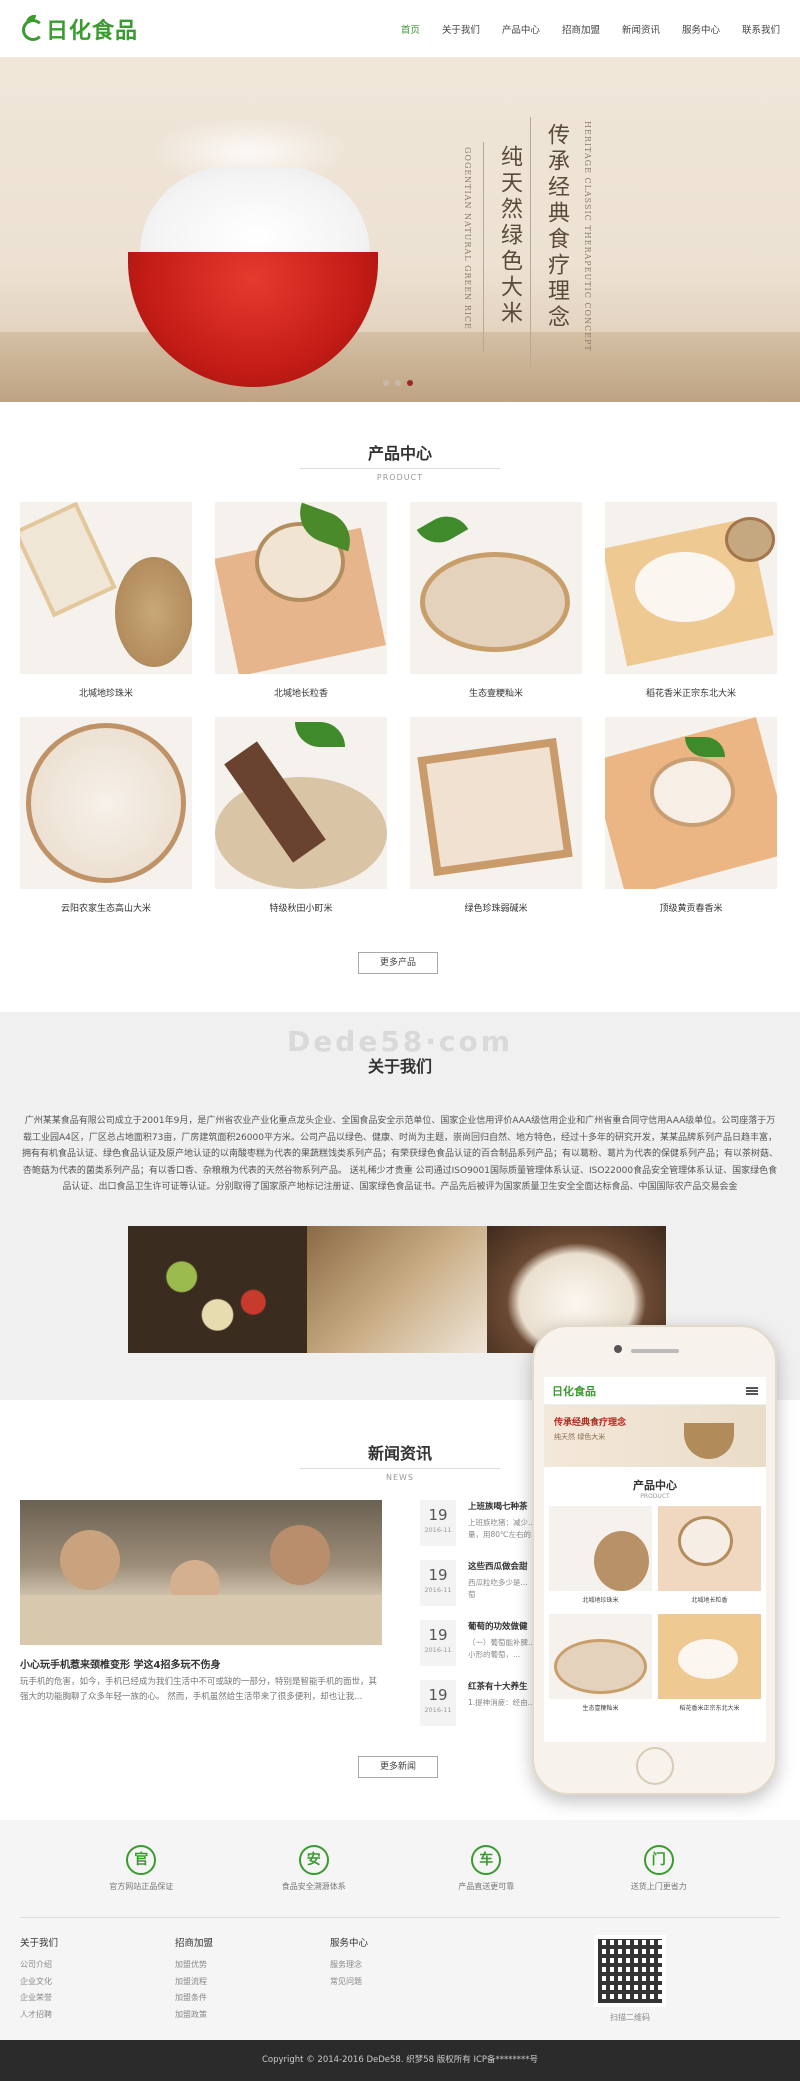 This screenshot has width=800, height=2081. I want to click on product-name: 生态壹粳籼米, so click(496, 692).